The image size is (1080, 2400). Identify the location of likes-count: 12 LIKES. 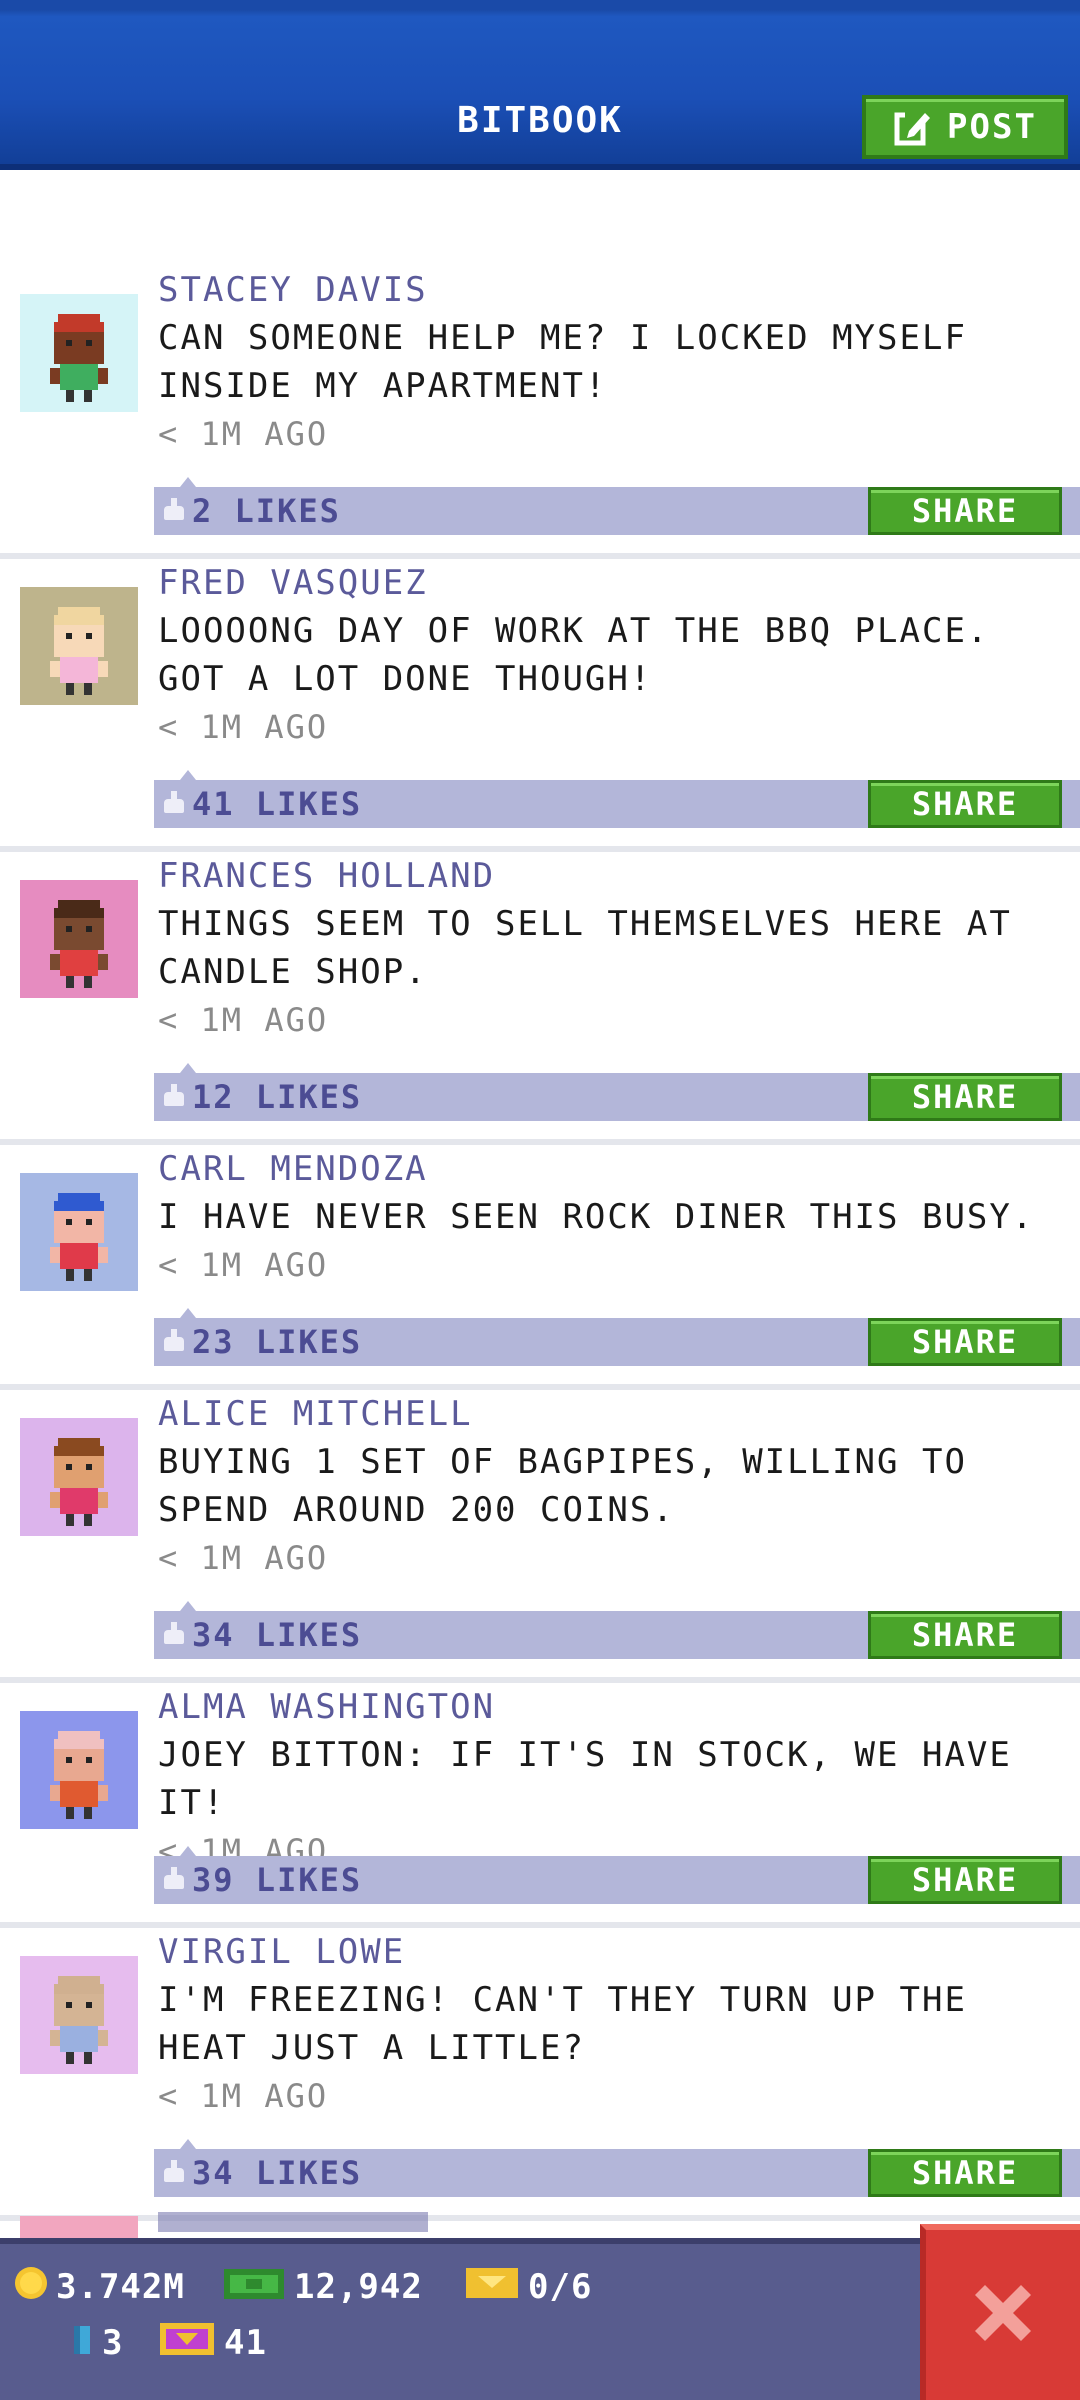
(258, 1097).